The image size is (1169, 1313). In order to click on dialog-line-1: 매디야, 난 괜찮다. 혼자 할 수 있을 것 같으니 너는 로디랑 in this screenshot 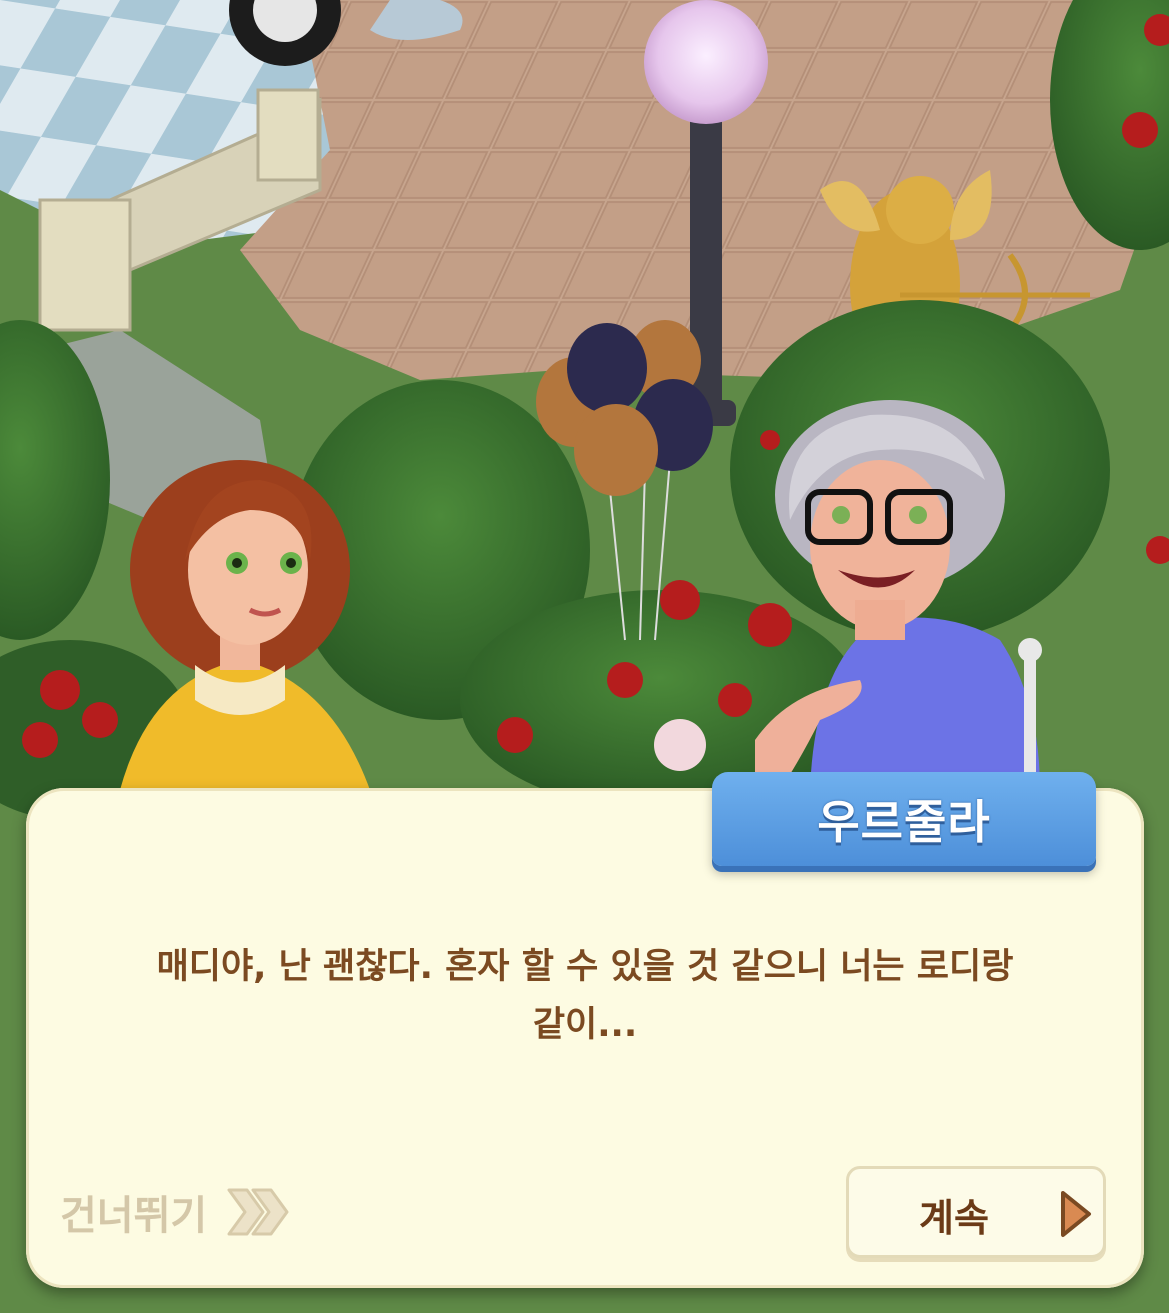, I will do `click(585, 967)`.